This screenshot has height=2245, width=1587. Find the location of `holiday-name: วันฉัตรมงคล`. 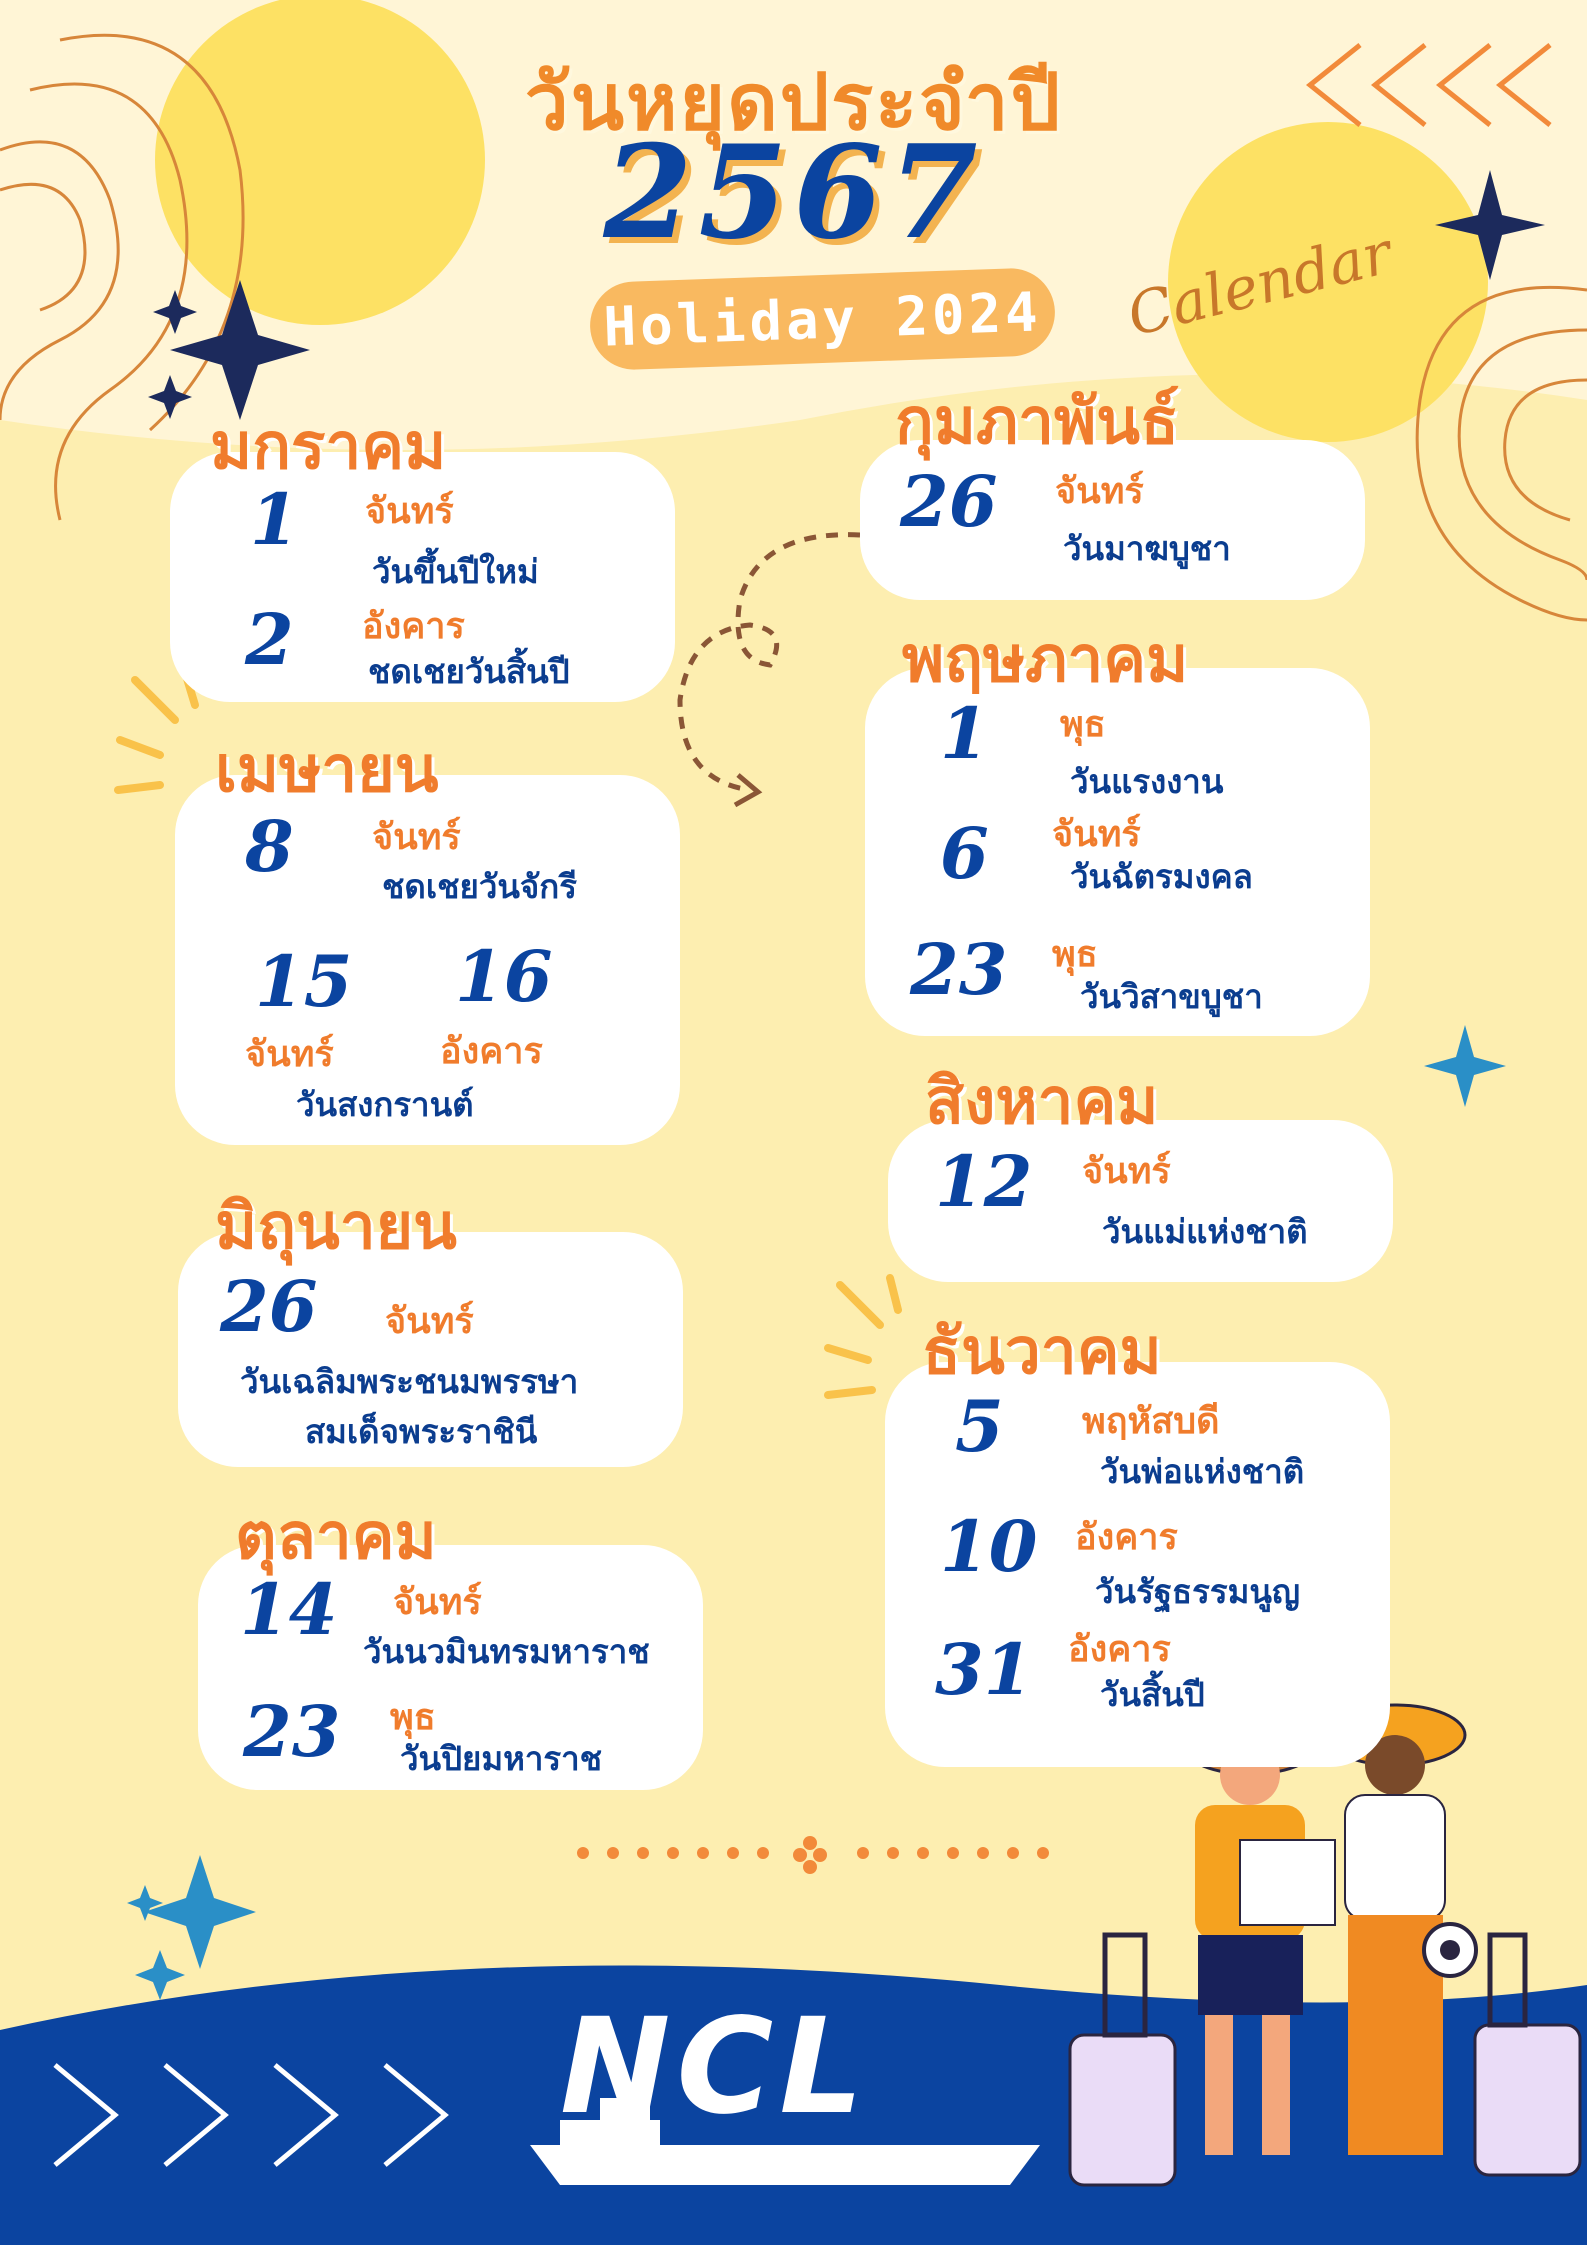

holiday-name: วันฉัตรมงคล is located at coordinates (1161, 876).